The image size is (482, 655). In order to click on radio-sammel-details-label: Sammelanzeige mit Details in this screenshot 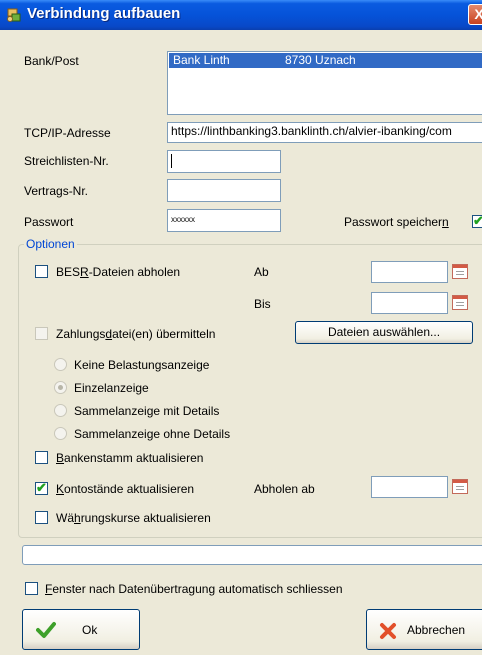, I will do `click(147, 411)`.